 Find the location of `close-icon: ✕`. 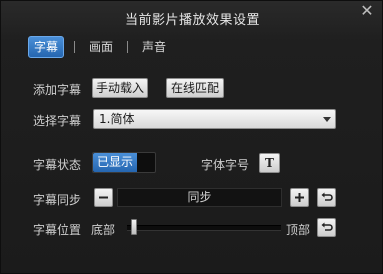

close-icon: ✕ is located at coordinates (367, 11).